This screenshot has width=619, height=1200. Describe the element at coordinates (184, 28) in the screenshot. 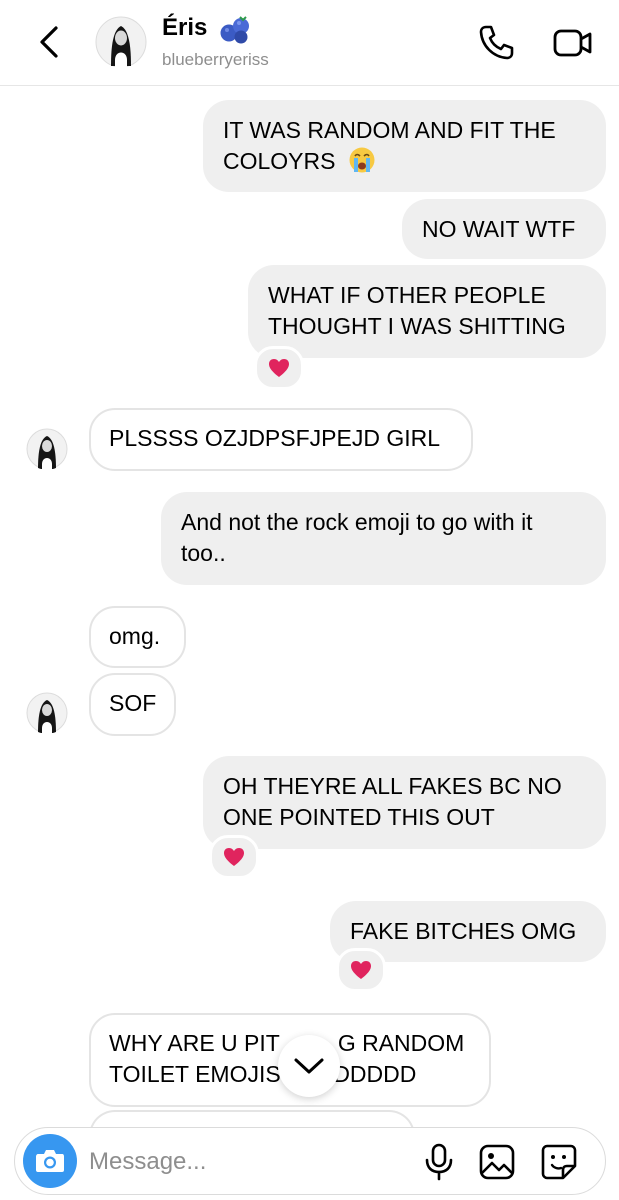

I see `contact-name: Éris` at that location.